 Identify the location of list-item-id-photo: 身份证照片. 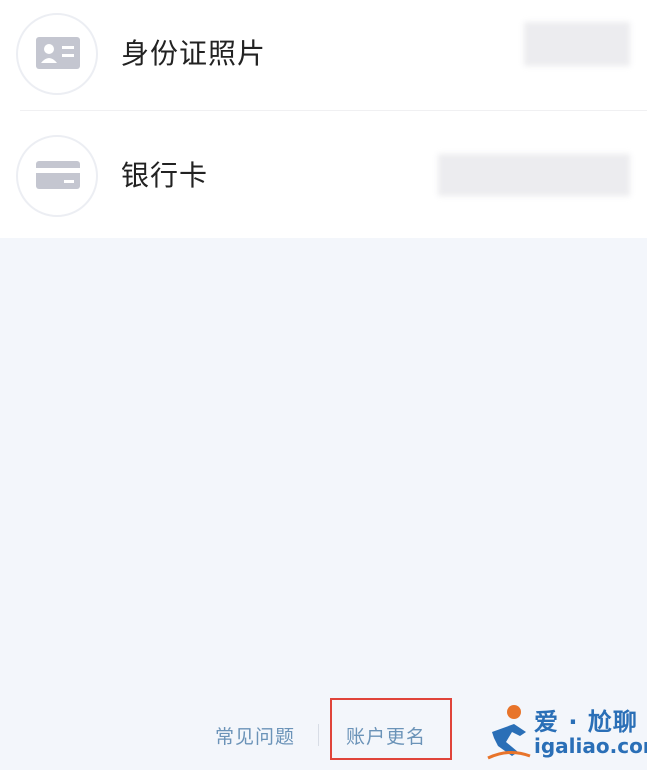
(323, 57).